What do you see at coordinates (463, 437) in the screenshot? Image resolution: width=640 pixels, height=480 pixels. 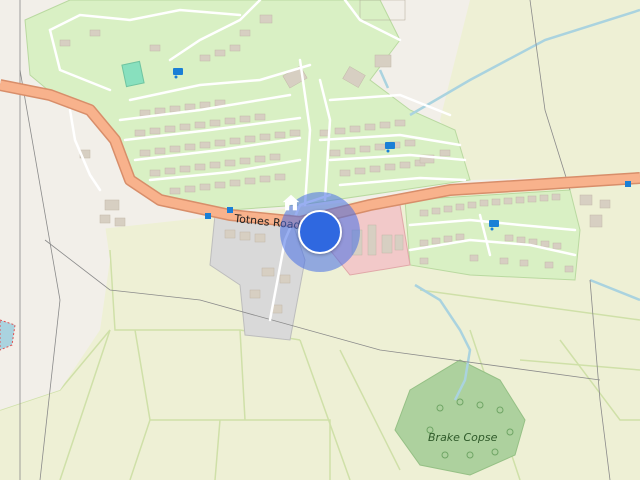 I see `woodland-label: Brake Copse` at bounding box center [463, 437].